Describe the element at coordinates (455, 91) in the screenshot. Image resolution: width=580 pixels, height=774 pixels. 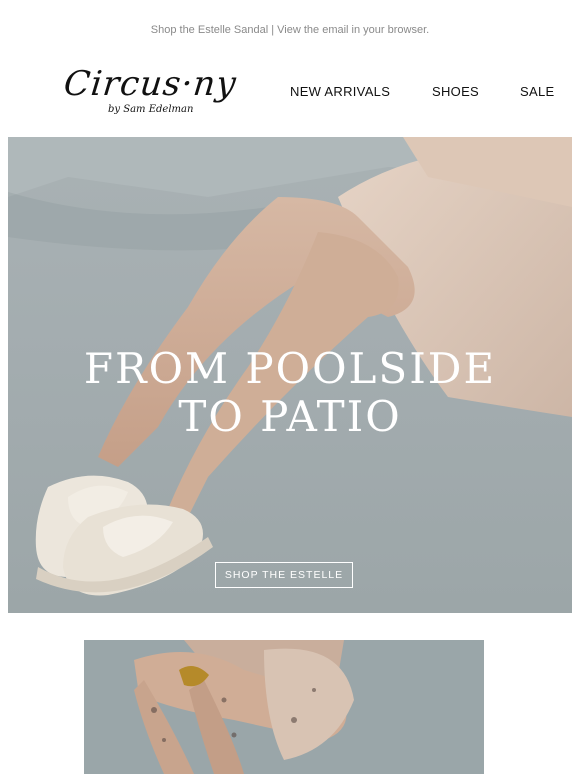
I see `nav-shoes: SHOES` at that location.